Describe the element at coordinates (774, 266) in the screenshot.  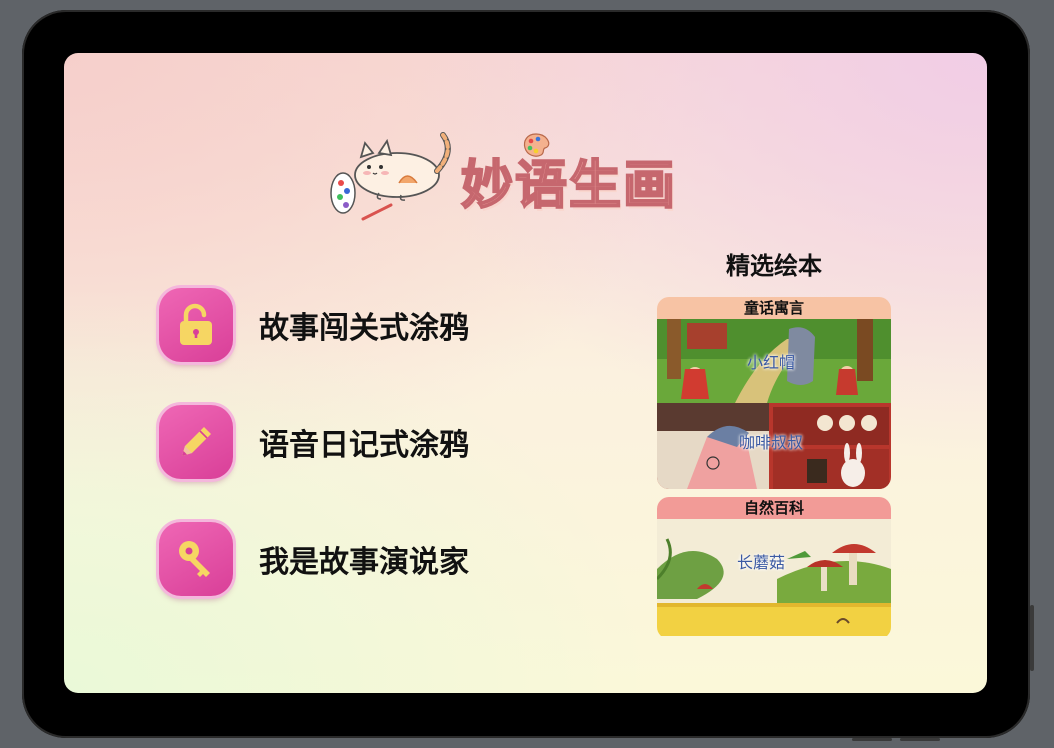
I see `featured-title: 精选绘本` at that location.